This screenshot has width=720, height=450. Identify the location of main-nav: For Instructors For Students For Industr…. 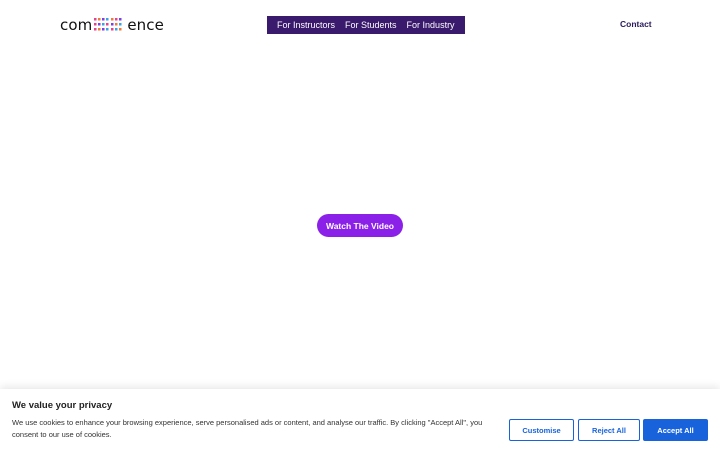
(366, 25).